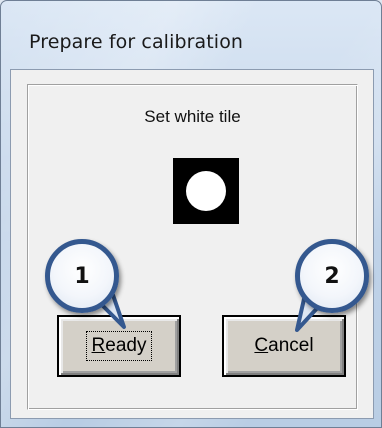 The image size is (382, 428). I want to click on ready-button-label: Ready, so click(119, 346).